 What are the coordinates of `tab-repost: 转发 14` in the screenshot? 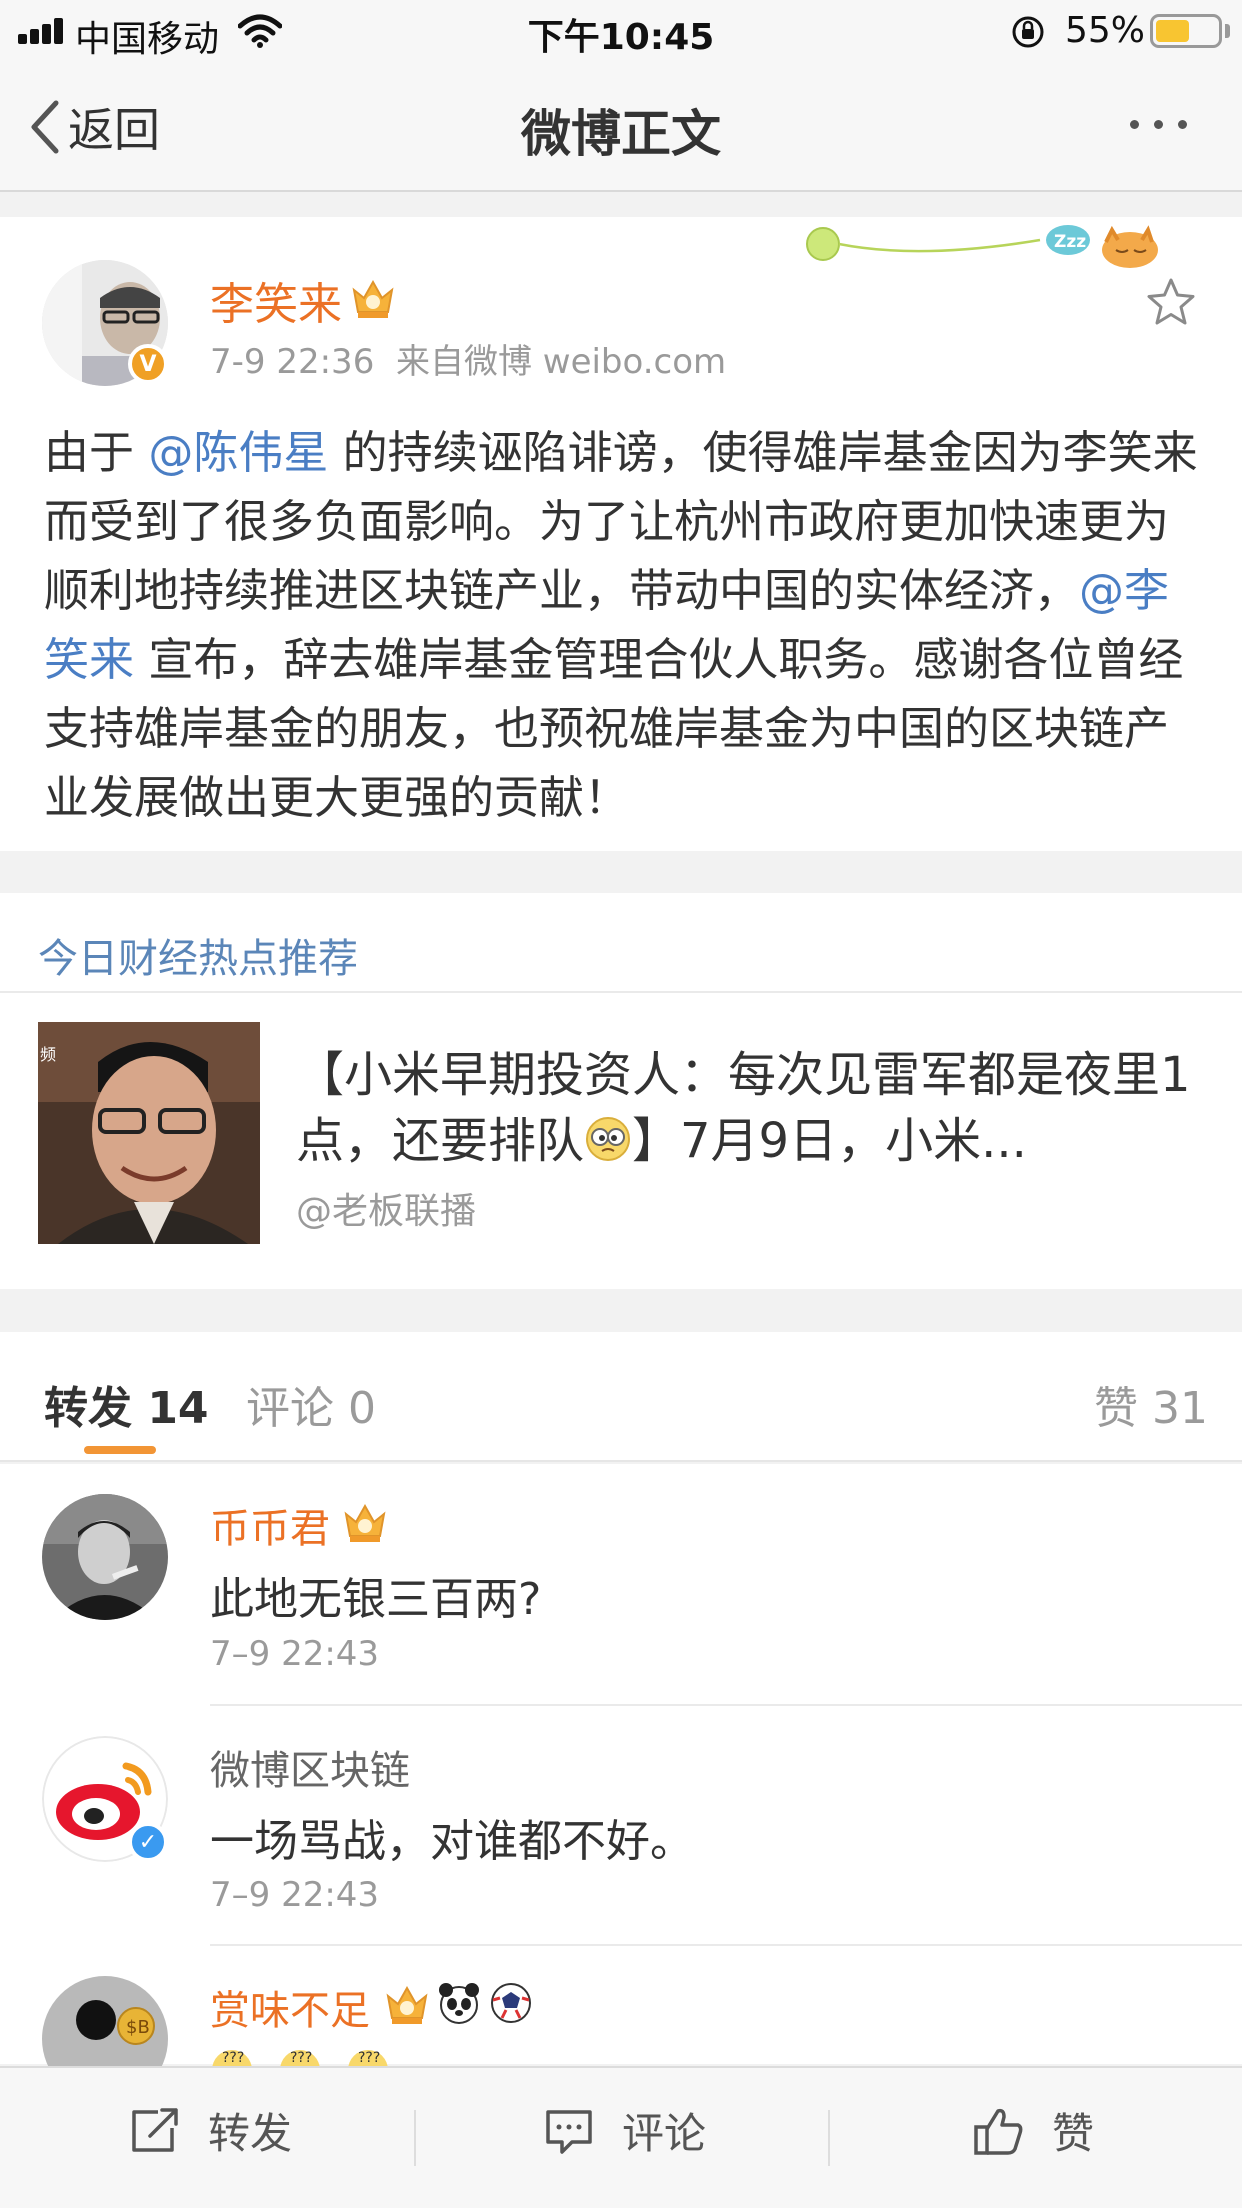 It's located at (126, 1404).